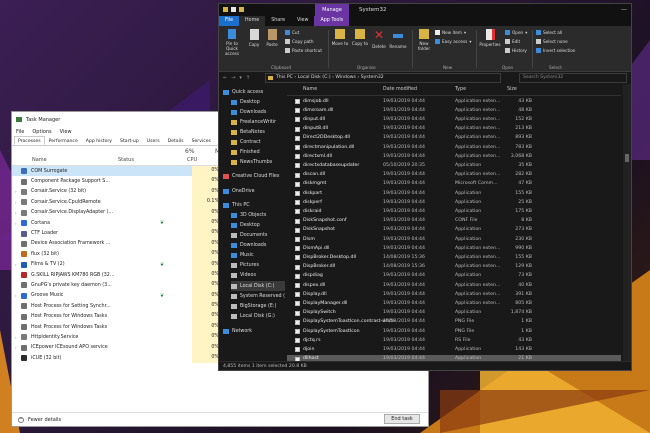  Describe the element at coordinates (460, 89) in the screenshot. I see `column-header-type: Type` at that location.